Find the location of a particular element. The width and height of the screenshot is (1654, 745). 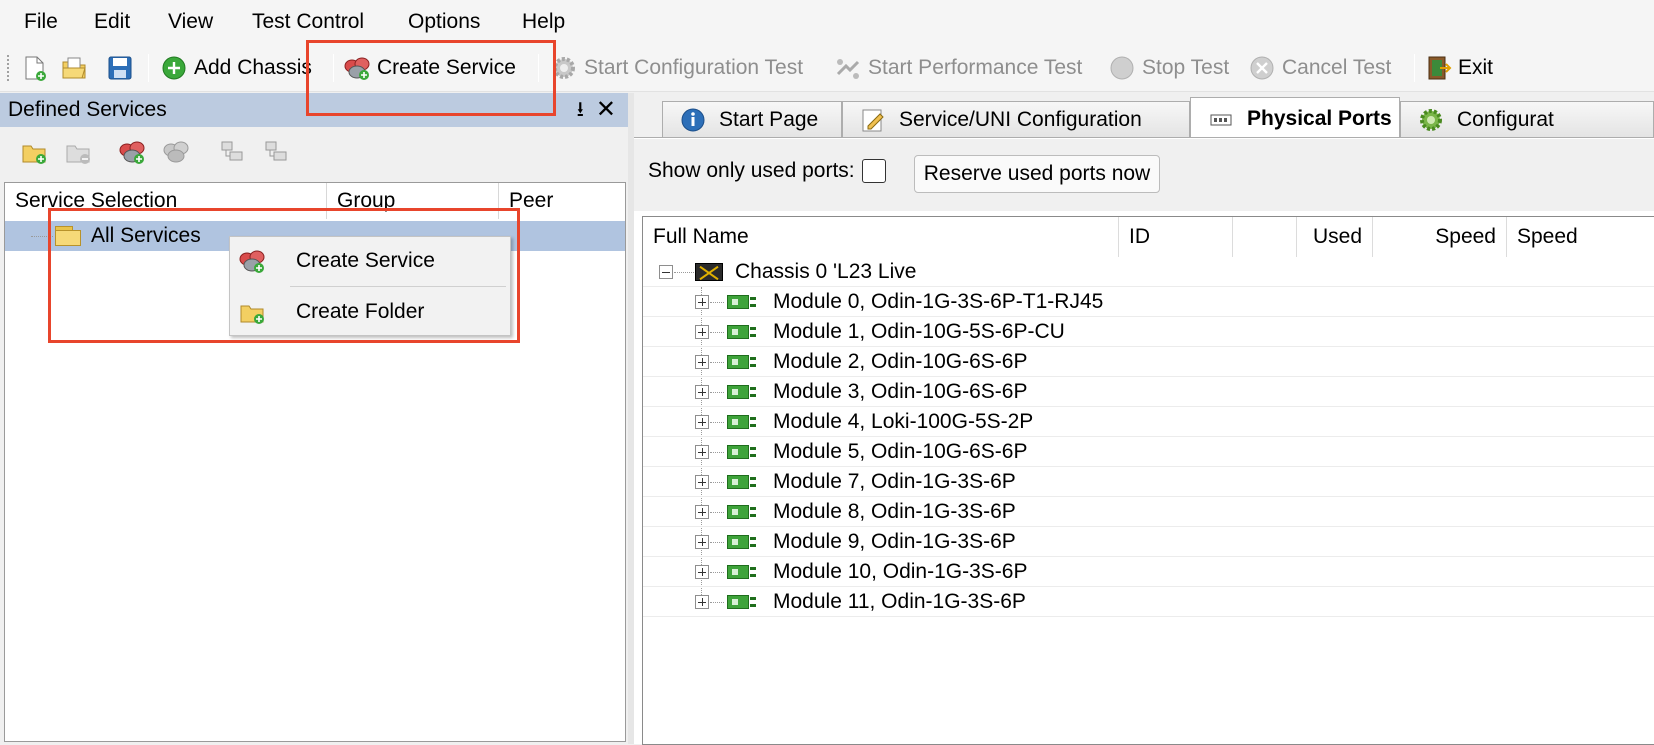

info-icon is located at coordinates (693, 120).